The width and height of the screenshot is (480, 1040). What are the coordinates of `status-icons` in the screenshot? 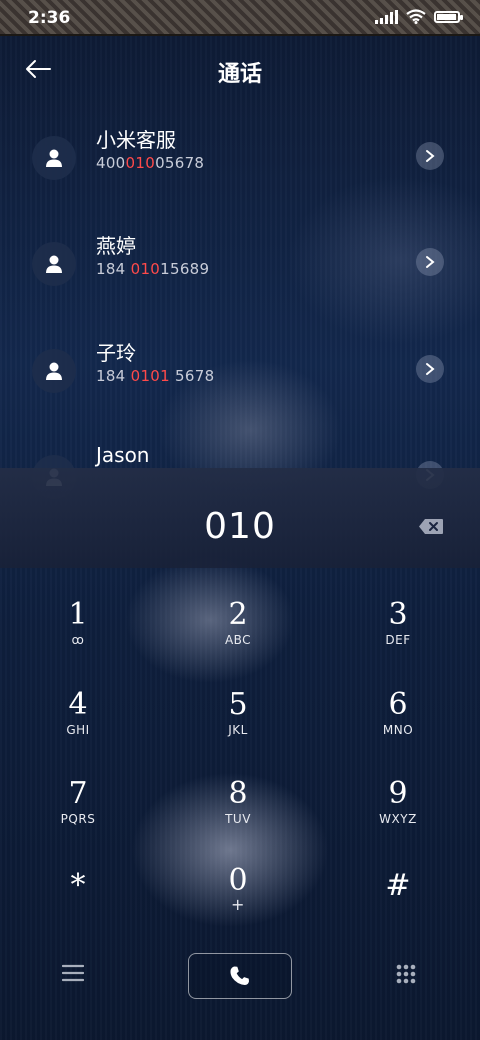 It's located at (419, 16).